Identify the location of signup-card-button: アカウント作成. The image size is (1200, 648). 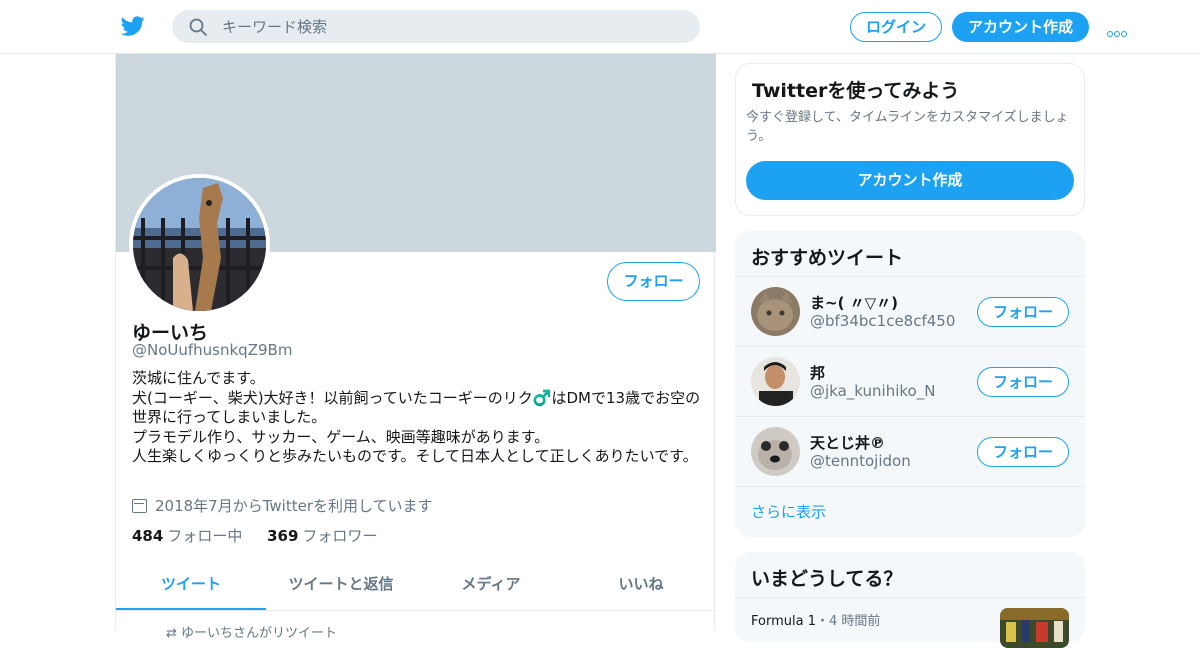
(910, 180).